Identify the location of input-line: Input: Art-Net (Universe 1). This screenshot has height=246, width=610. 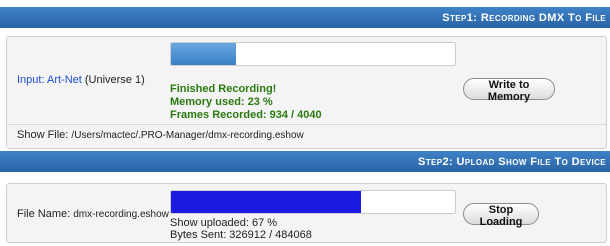
(81, 80).